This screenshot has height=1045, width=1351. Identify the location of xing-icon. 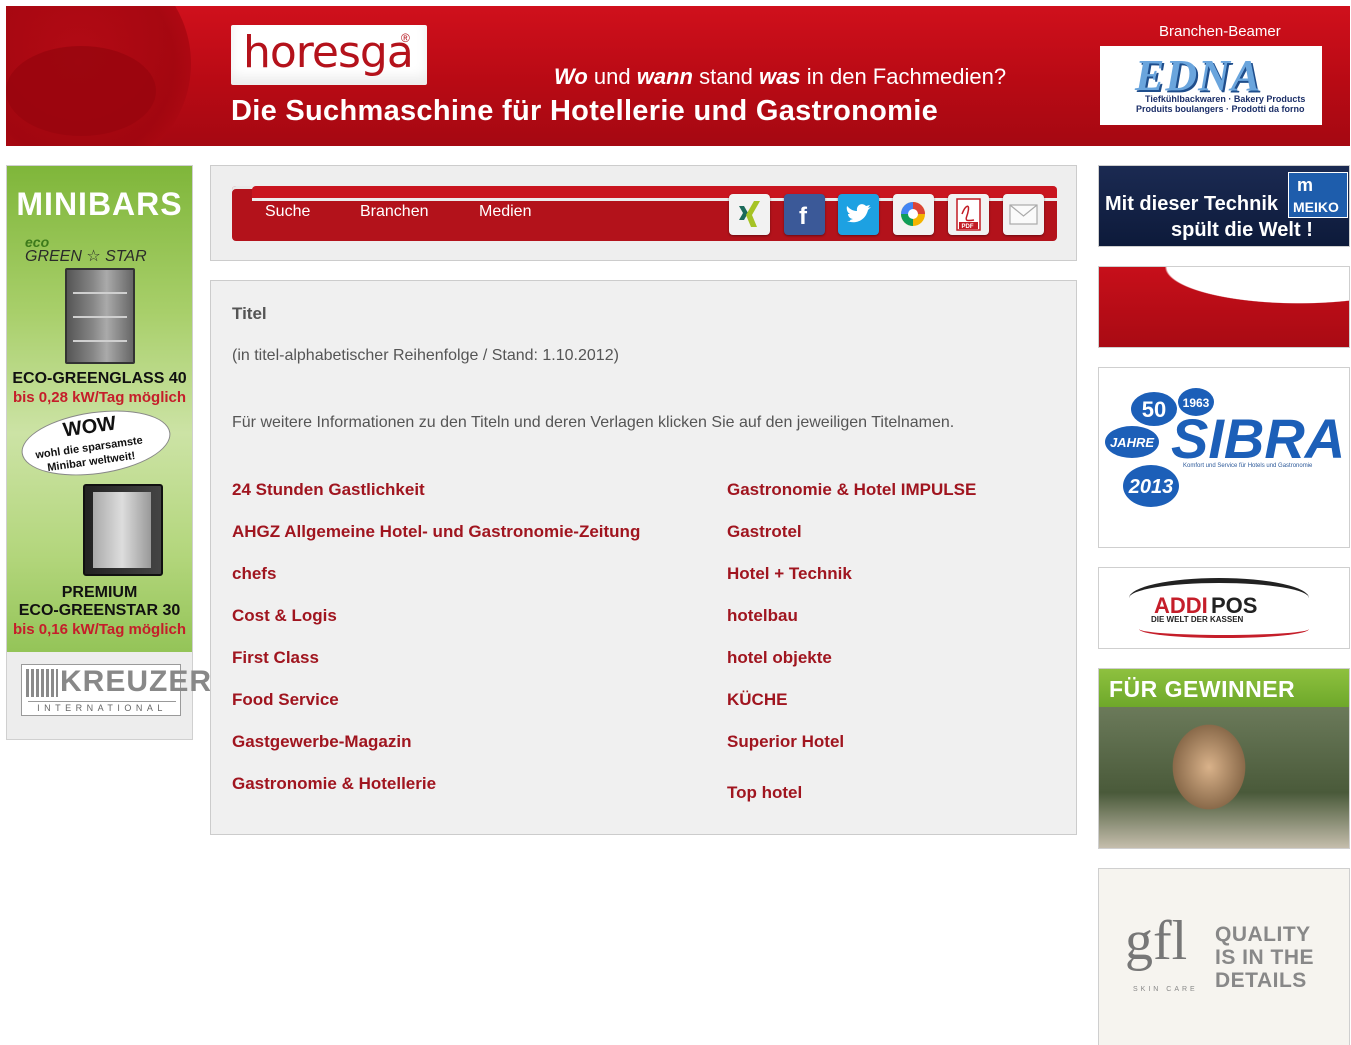
(749, 214).